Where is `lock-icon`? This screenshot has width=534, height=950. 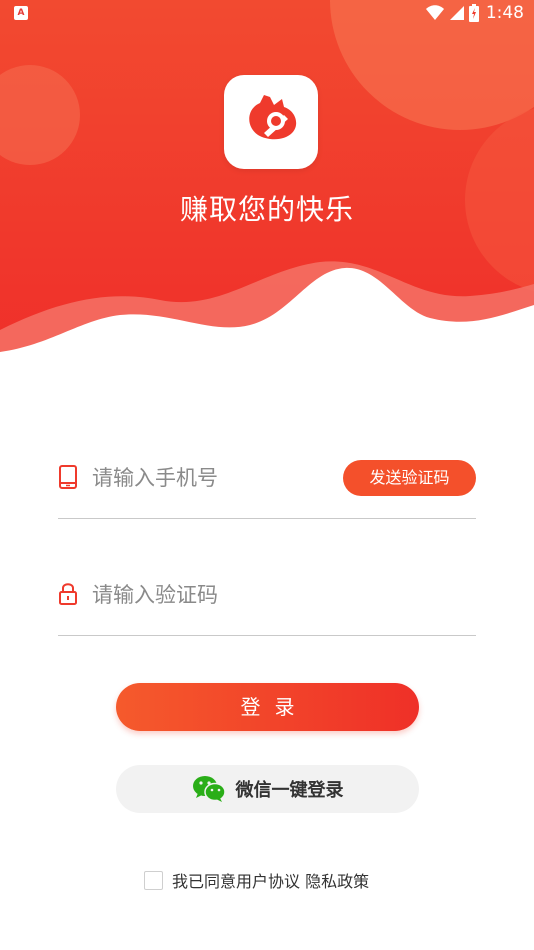
lock-icon is located at coordinates (68, 594).